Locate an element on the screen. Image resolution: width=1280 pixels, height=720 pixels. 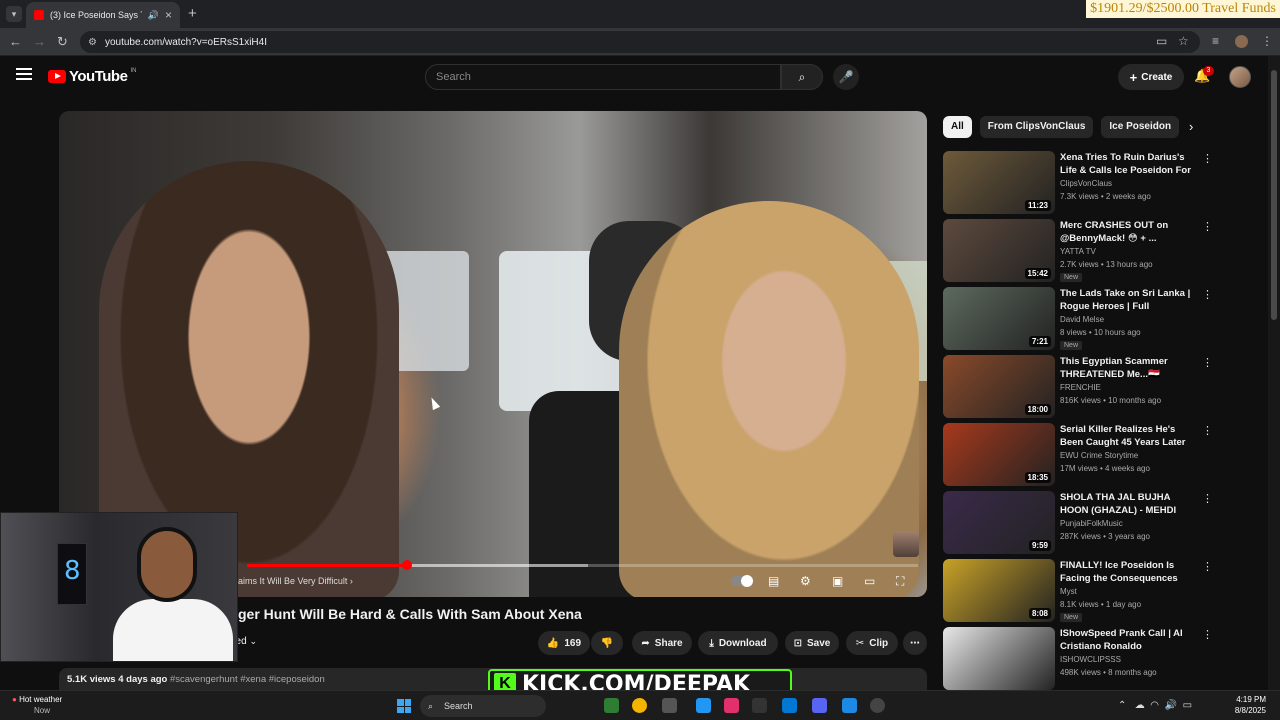
subtitles-icon: ▤ is located at coordinates (773, 581).